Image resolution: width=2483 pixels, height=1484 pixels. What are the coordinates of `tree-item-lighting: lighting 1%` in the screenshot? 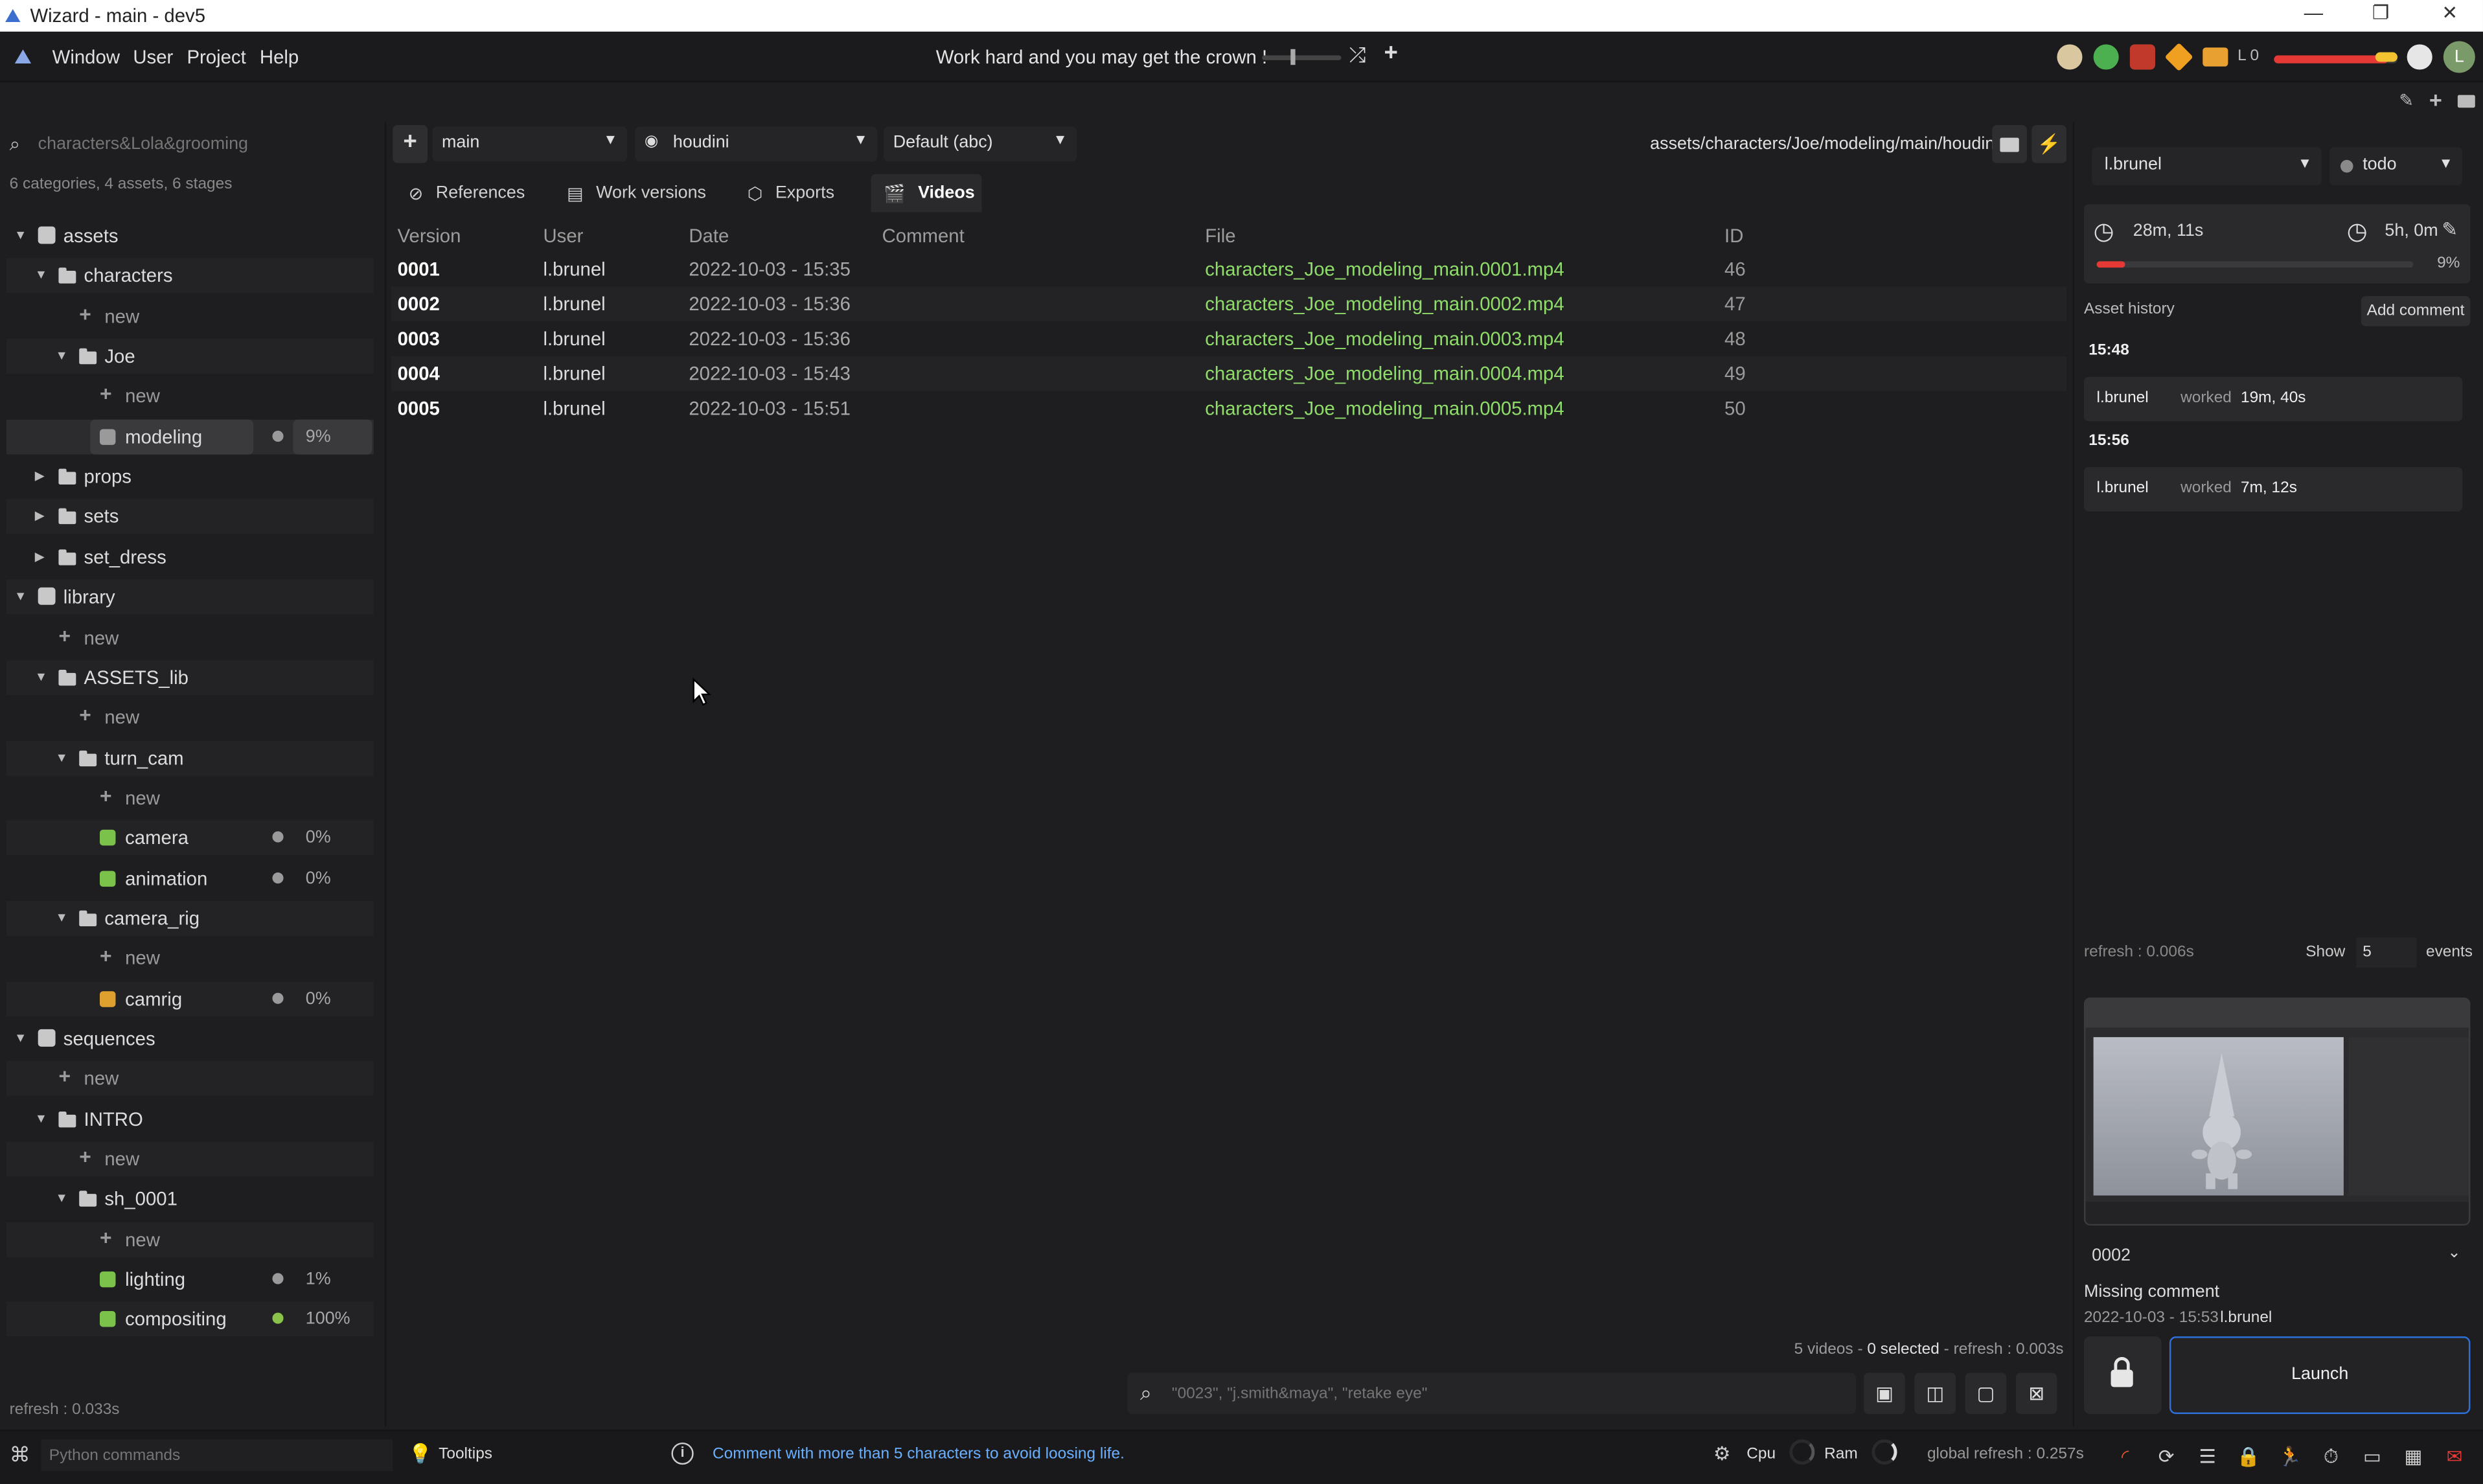 It's located at (190, 1279).